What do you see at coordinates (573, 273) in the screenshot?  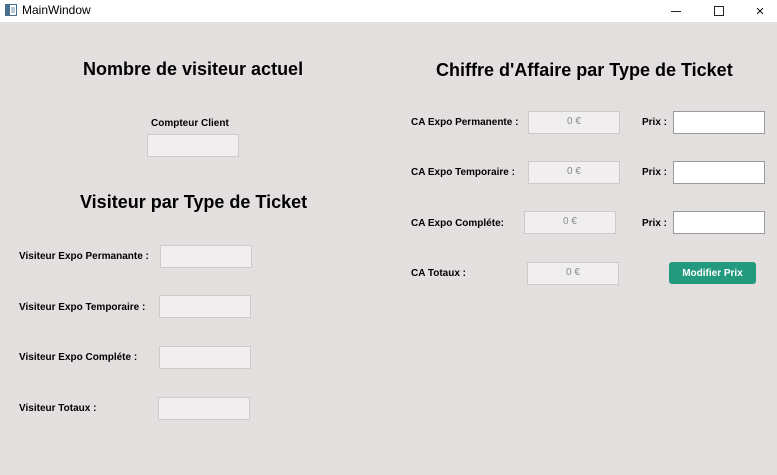 I see `ca-totaux-field: 0 €` at bounding box center [573, 273].